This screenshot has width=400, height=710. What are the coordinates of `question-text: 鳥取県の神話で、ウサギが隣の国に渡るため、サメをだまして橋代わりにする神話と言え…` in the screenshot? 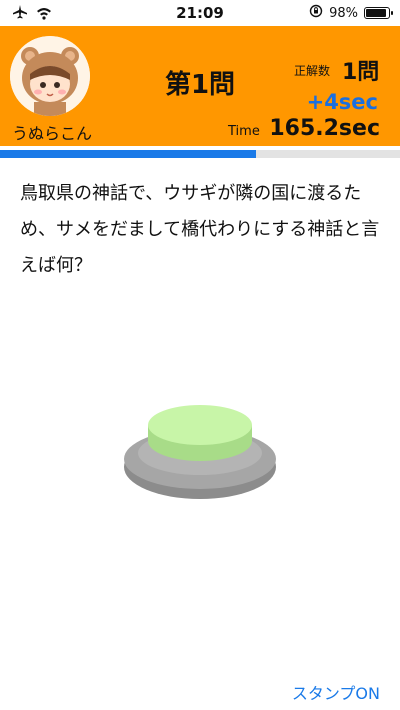 It's located at (200, 229).